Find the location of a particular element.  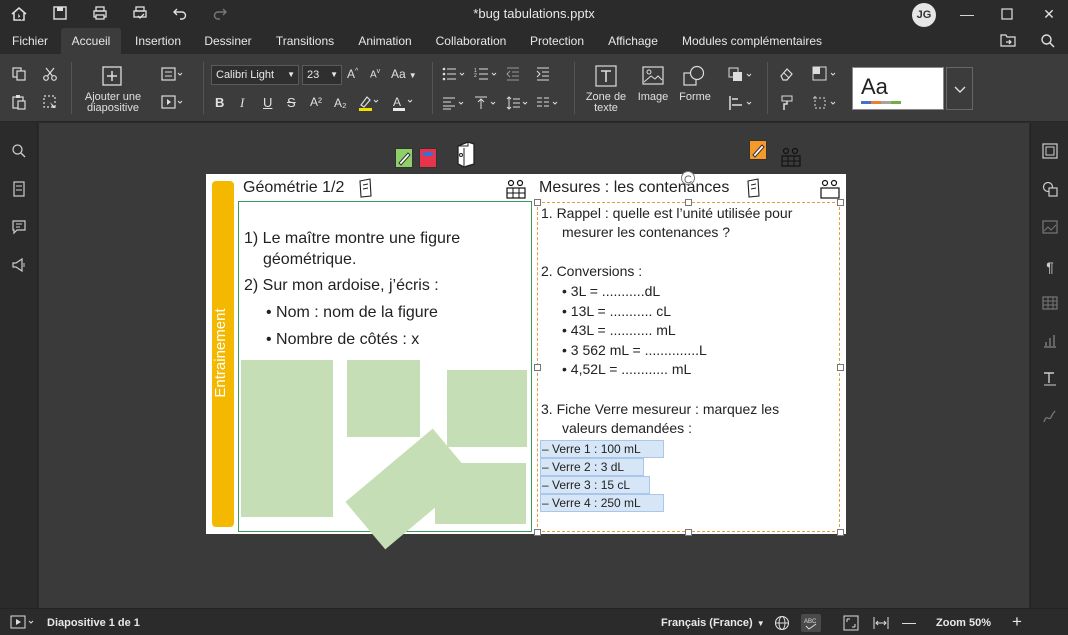

close-icon: ✕ is located at coordinates (1049, 14).